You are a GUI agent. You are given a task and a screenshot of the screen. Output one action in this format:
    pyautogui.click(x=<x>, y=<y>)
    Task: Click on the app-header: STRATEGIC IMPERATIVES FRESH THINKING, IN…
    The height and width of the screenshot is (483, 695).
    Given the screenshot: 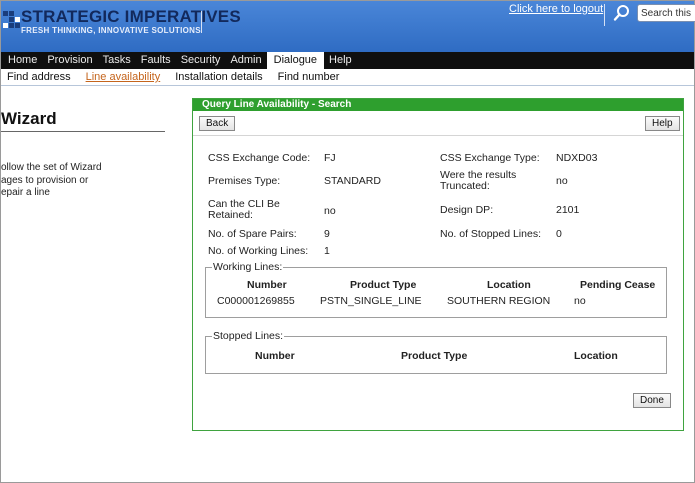 What is the action you would take?
    pyautogui.click(x=348, y=26)
    